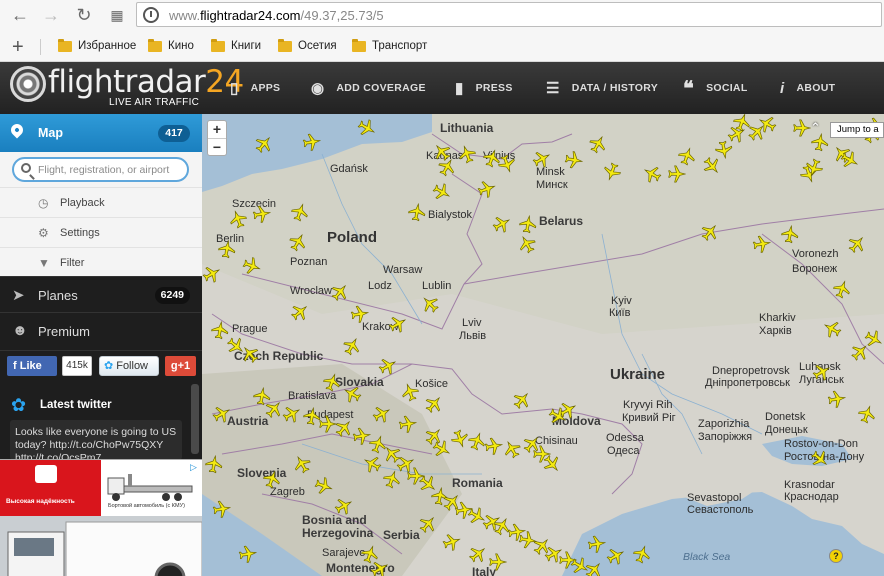 The width and height of the screenshot is (884, 576). What do you see at coordinates (32, 366) in the screenshot?
I see `facebook-like-button: f Like` at bounding box center [32, 366].